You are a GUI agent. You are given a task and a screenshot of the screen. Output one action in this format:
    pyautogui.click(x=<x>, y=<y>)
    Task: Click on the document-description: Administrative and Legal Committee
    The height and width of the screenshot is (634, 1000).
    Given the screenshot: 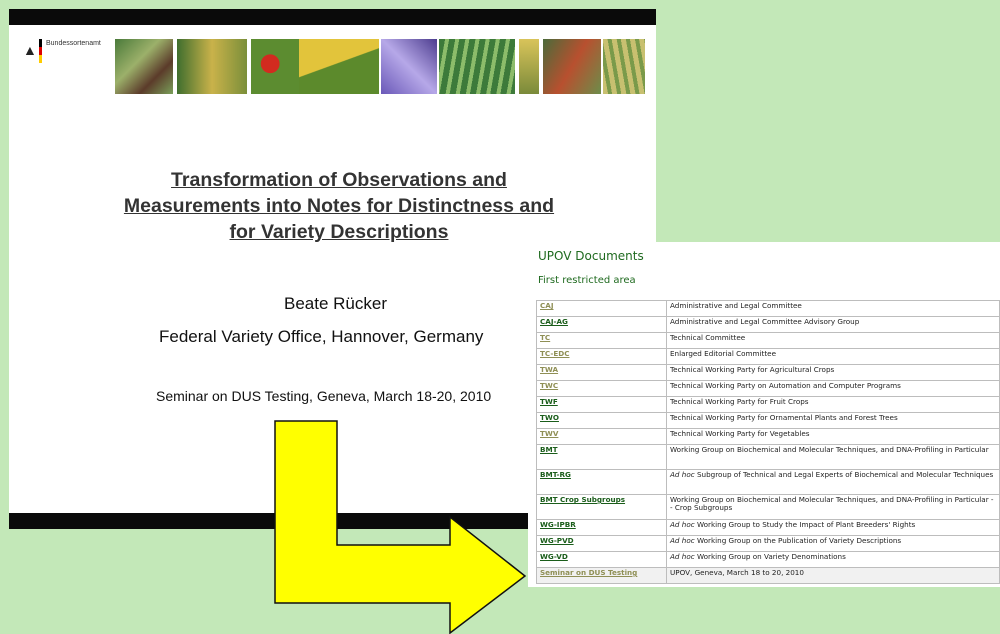 What is the action you would take?
    pyautogui.click(x=833, y=308)
    